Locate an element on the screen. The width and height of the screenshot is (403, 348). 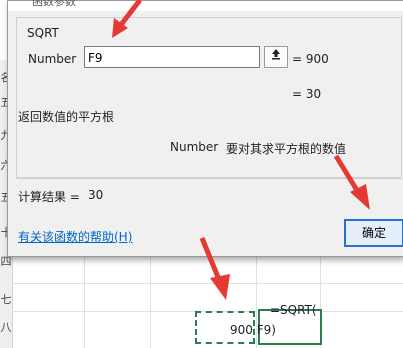
arg-description-name: Number is located at coordinates (194, 147).